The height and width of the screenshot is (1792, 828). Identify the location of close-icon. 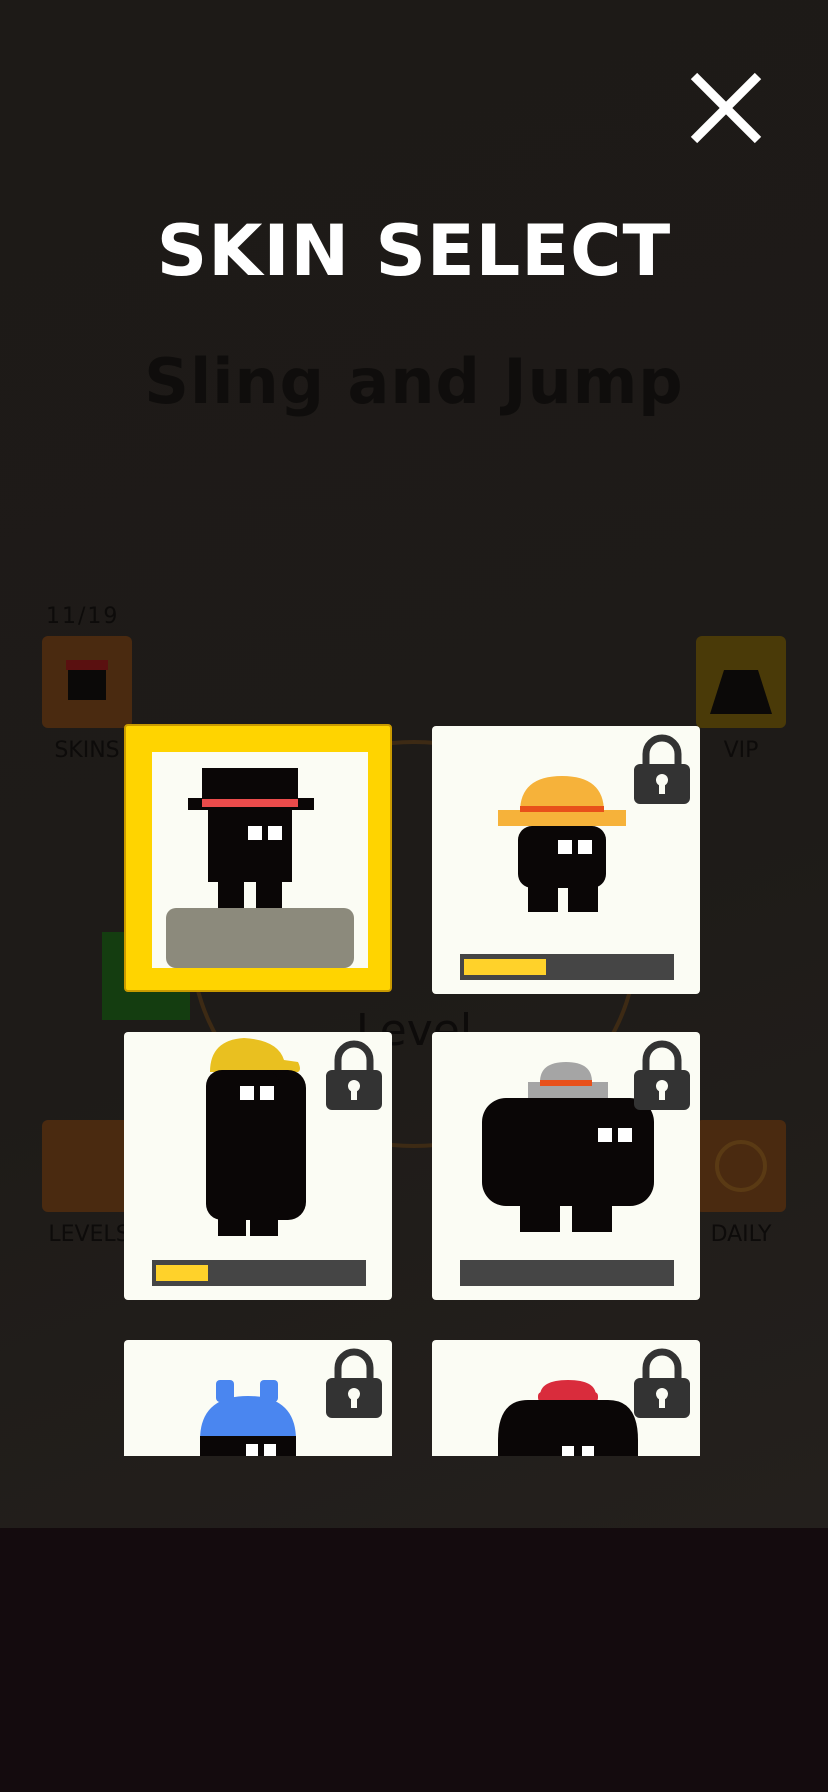
(725, 111).